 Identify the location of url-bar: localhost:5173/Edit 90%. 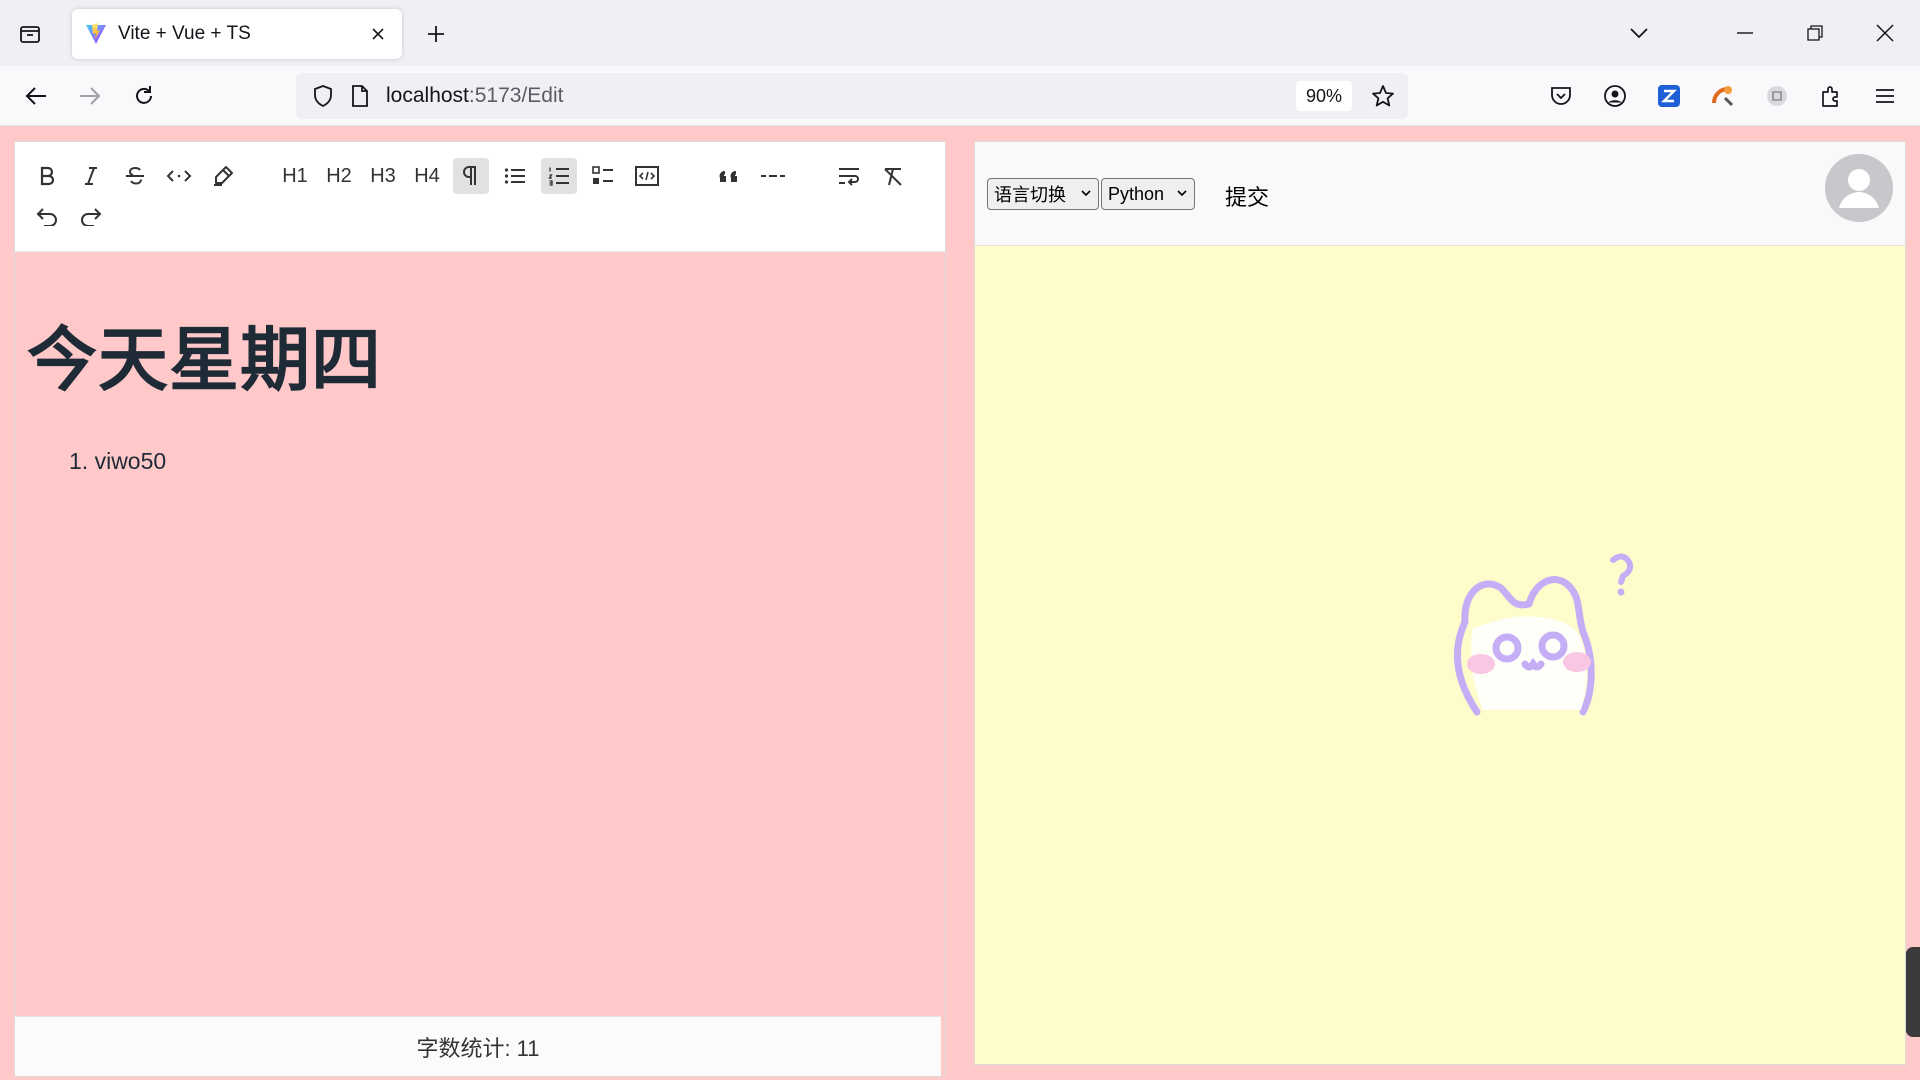
(852, 96).